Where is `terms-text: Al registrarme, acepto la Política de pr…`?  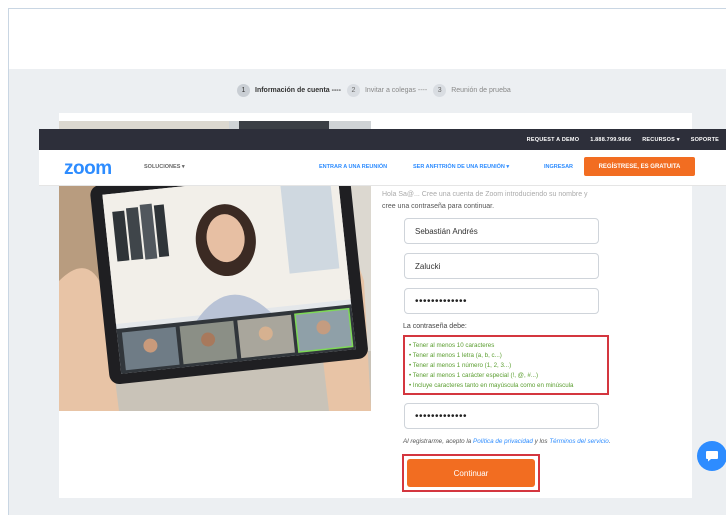 terms-text: Al registrarme, acepto la Política de pr… is located at coordinates (507, 441).